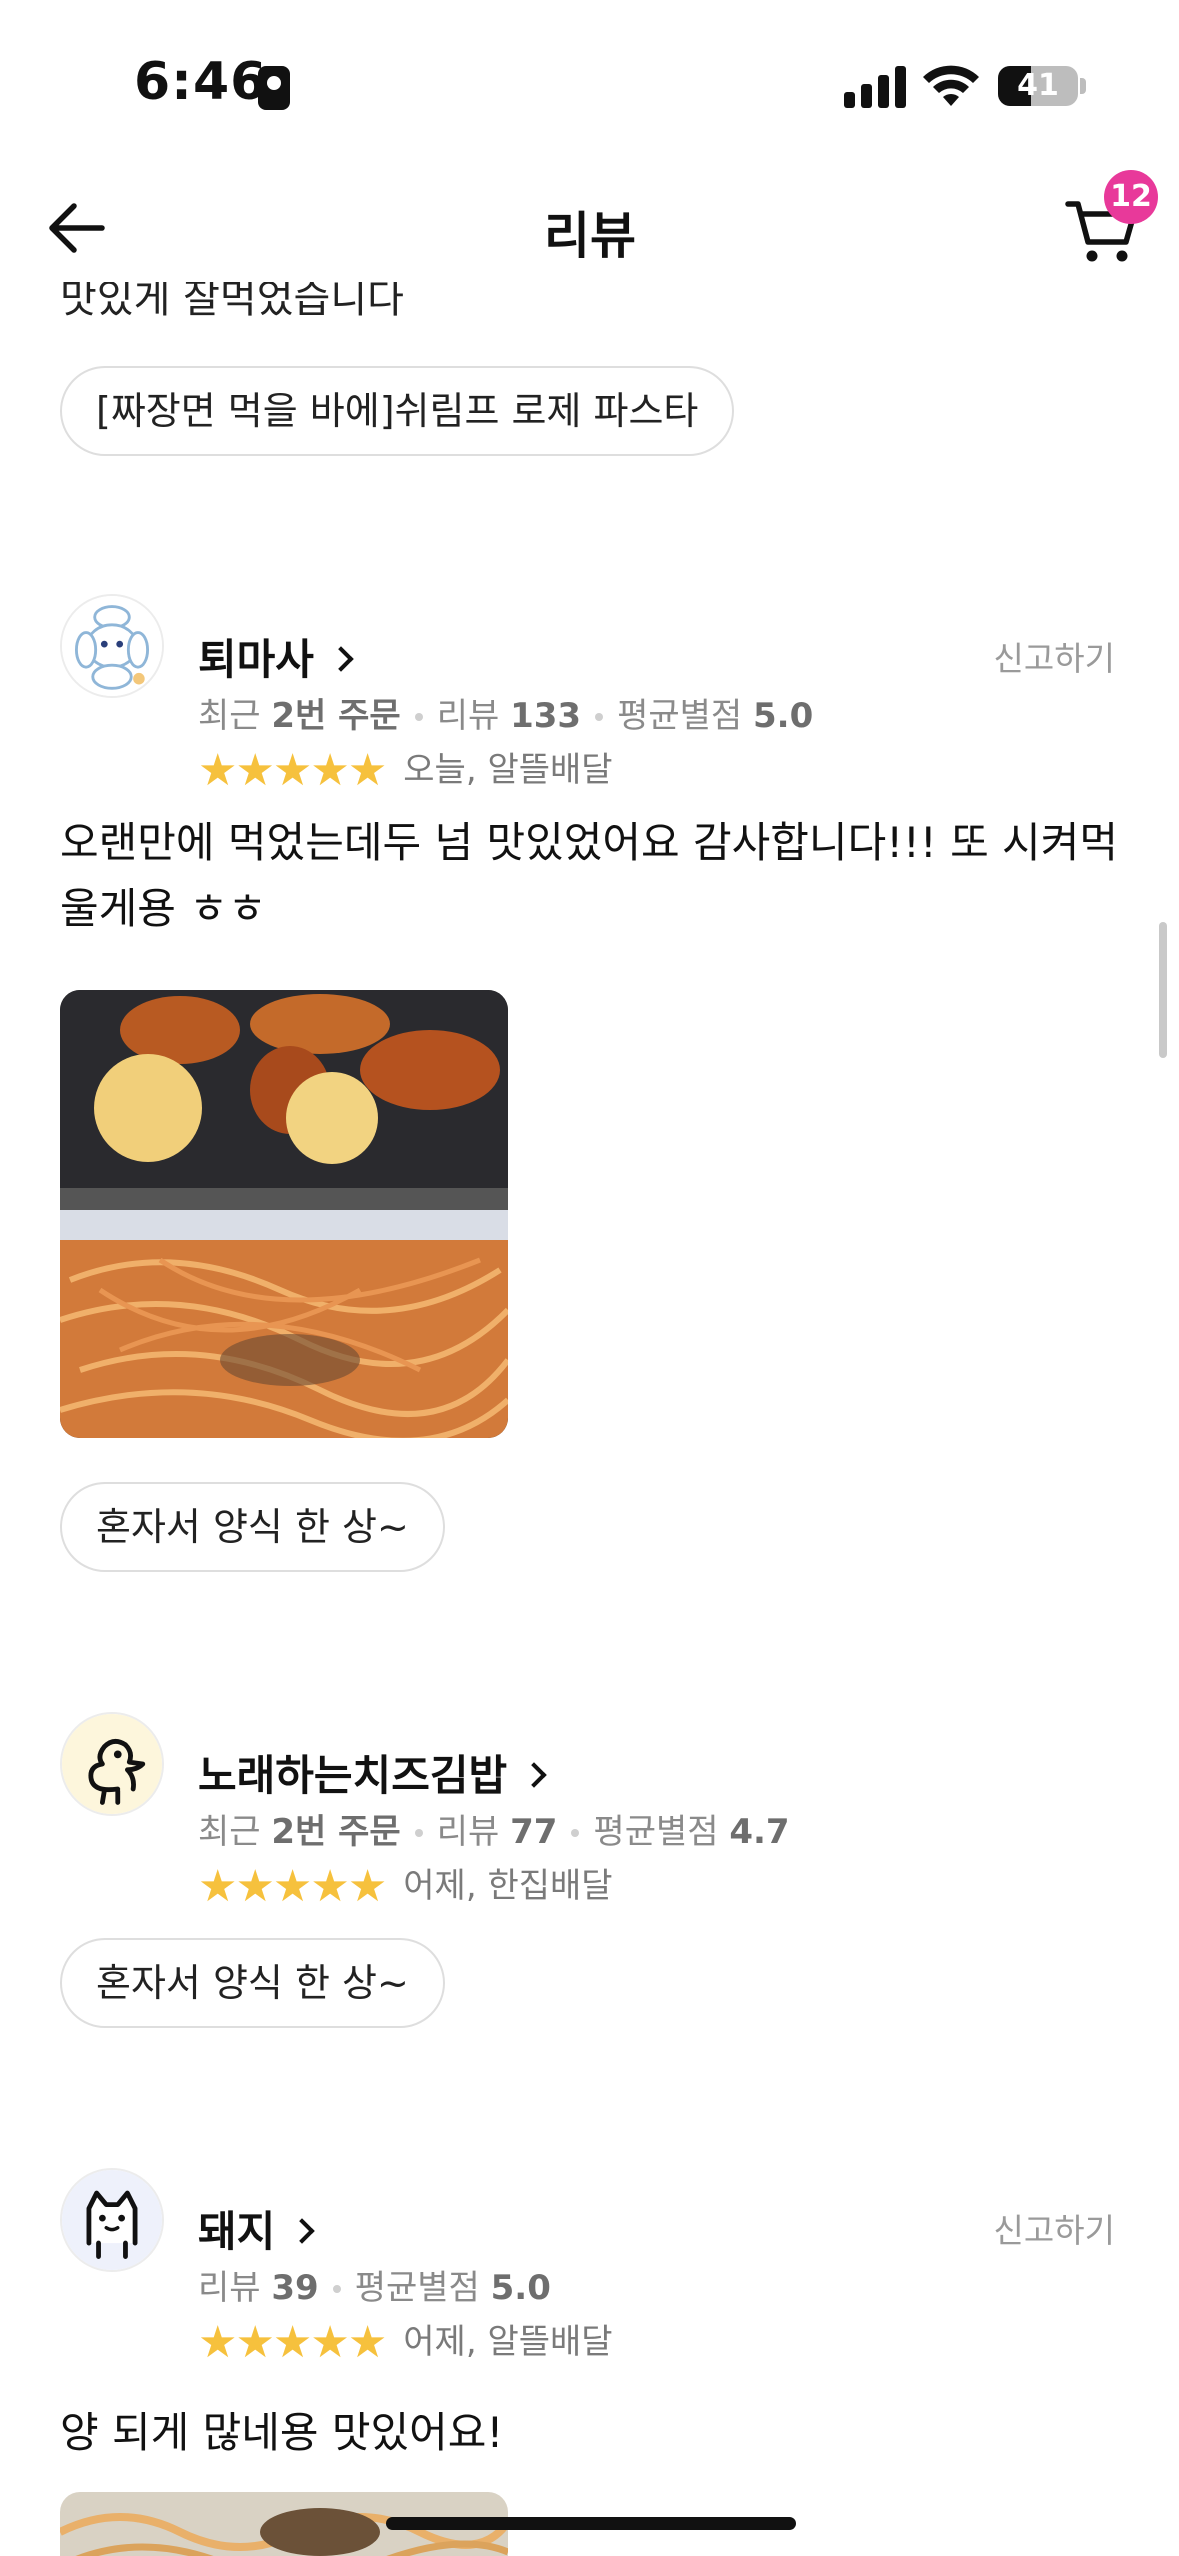  What do you see at coordinates (374, 2288) in the screenshot?
I see `reviewer-stats: 리뷰 39 평균별점 5.0` at bounding box center [374, 2288].